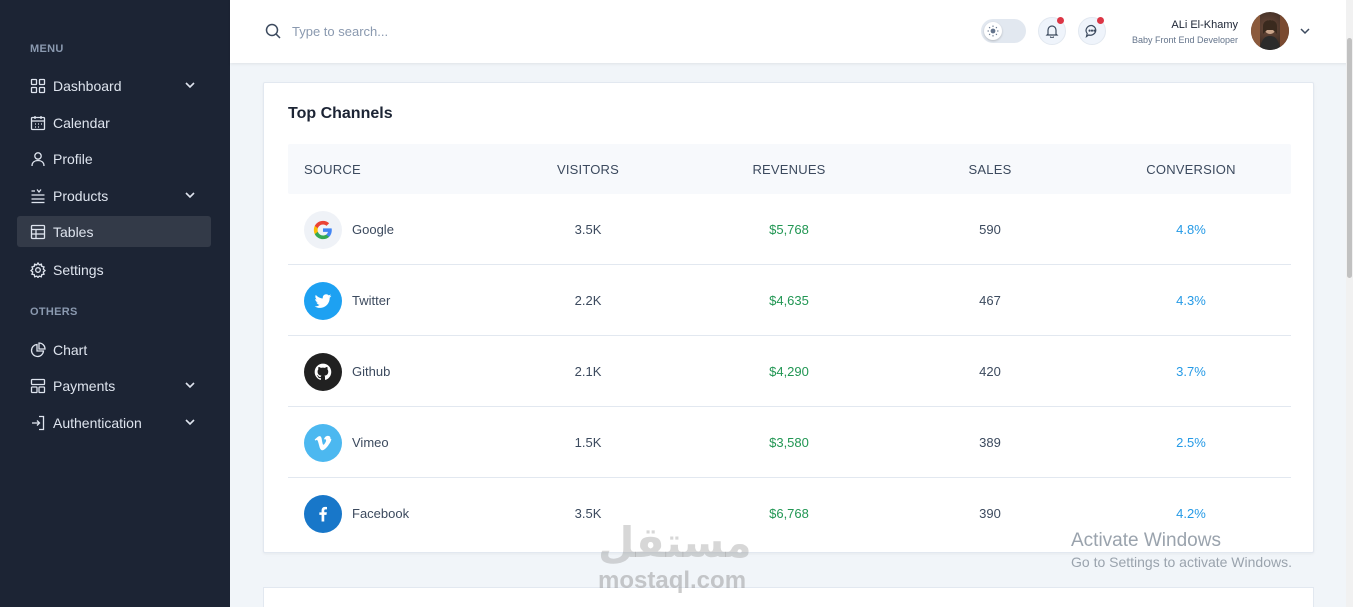 The width and height of the screenshot is (1353, 607). I want to click on sidebar-item-label: Tables, so click(73, 231).